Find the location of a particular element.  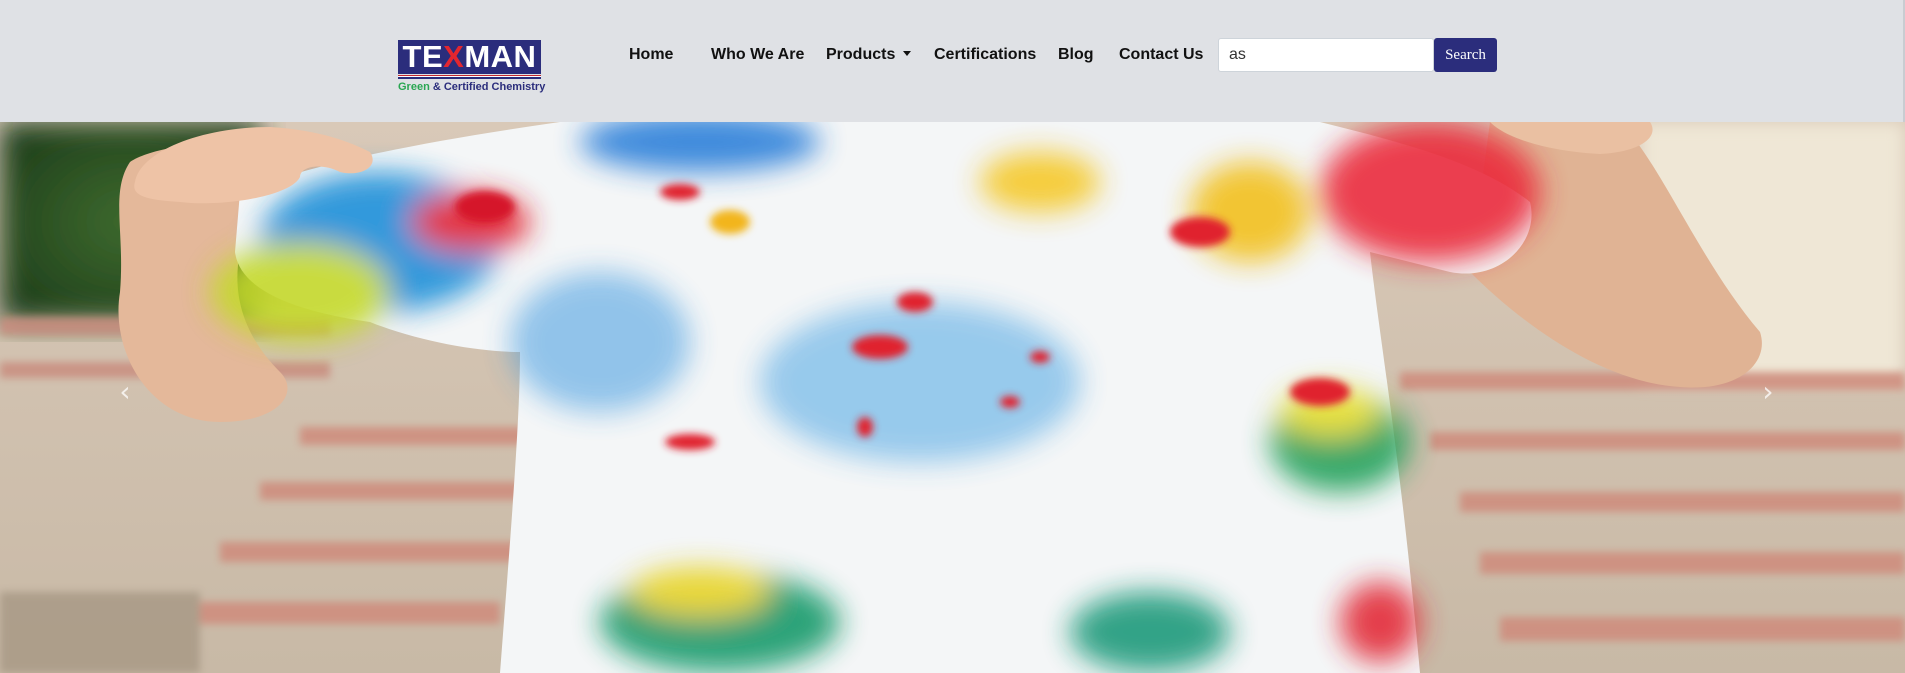

nav-products: Products is located at coordinates (869, 55).